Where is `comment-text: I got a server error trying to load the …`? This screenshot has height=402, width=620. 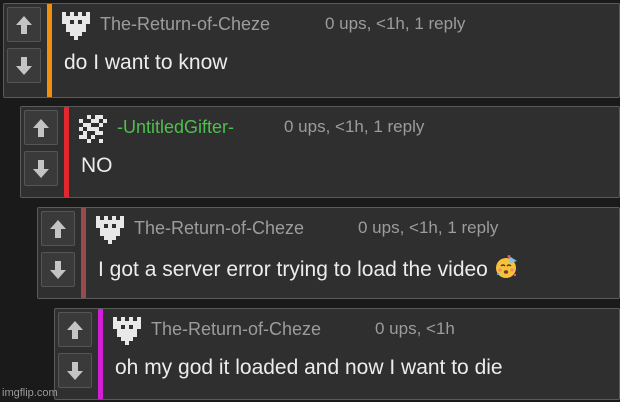
comment-text: I got a server error trying to load the … is located at coordinates (308, 270).